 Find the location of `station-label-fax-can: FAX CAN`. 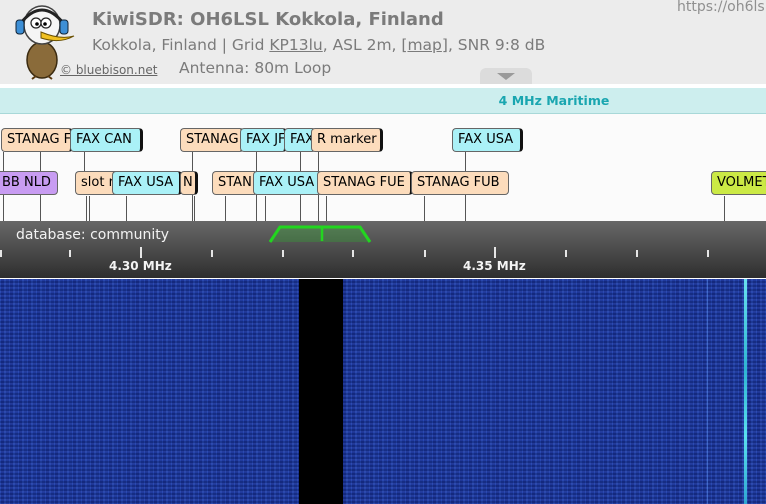

station-label-fax-can: FAX CAN is located at coordinates (106, 140).